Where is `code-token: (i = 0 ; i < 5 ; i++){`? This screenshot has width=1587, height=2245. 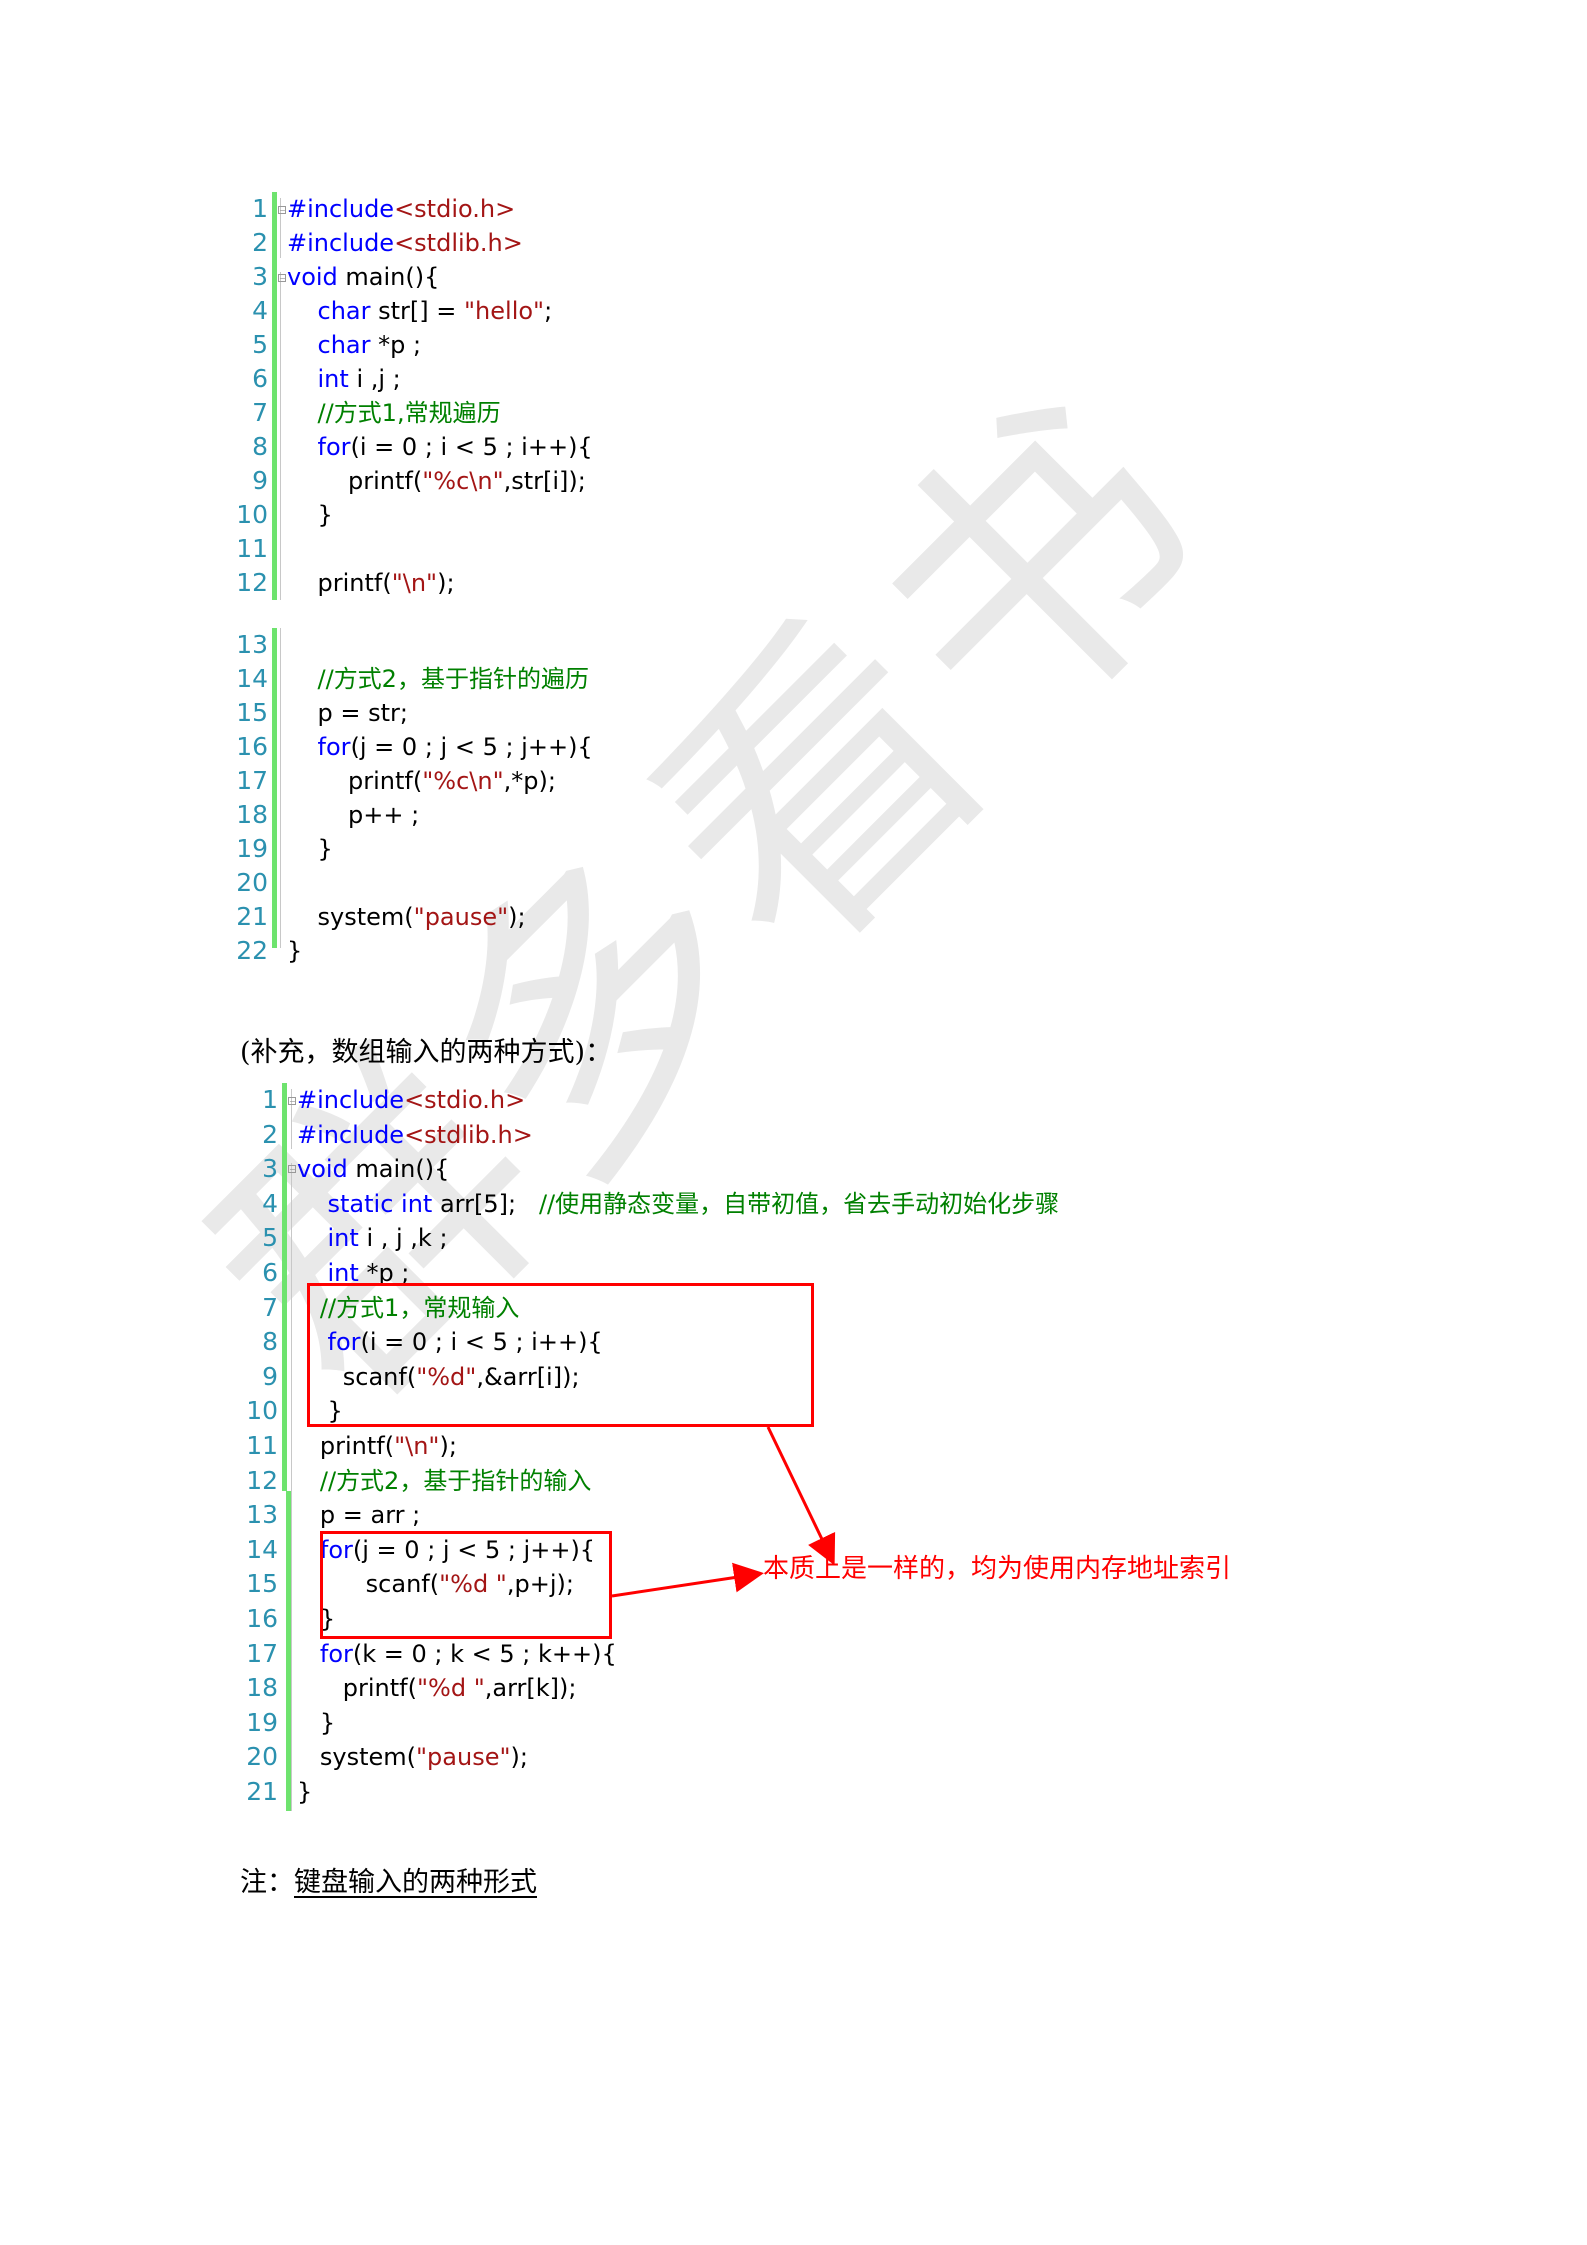 code-token: (i = 0 ; i < 5 ; i++){ is located at coordinates (471, 447).